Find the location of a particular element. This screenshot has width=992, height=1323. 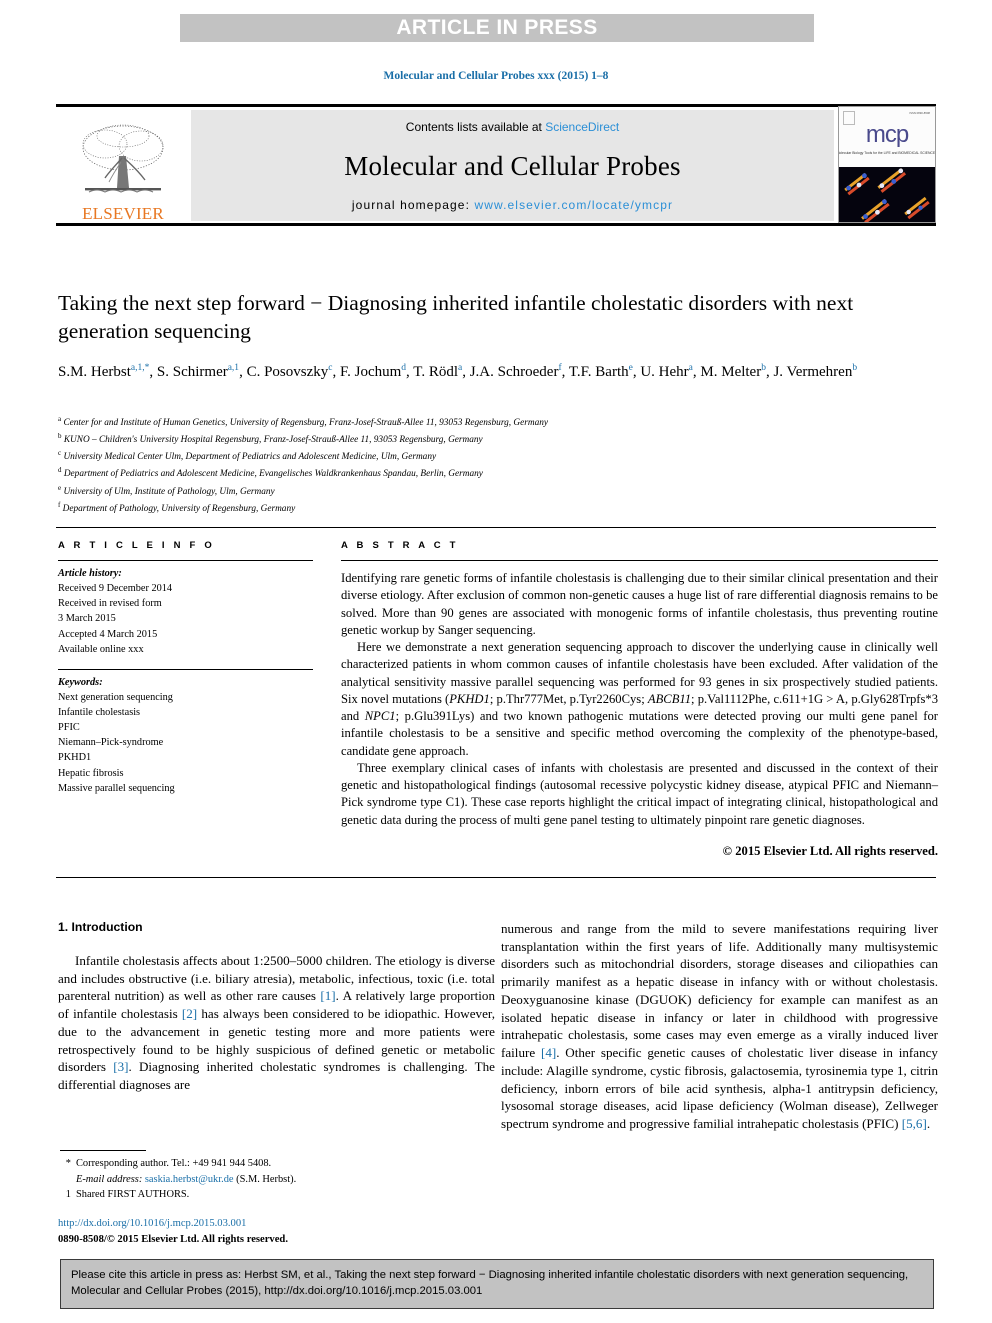

affiliation-label: f is located at coordinates (59, 504).